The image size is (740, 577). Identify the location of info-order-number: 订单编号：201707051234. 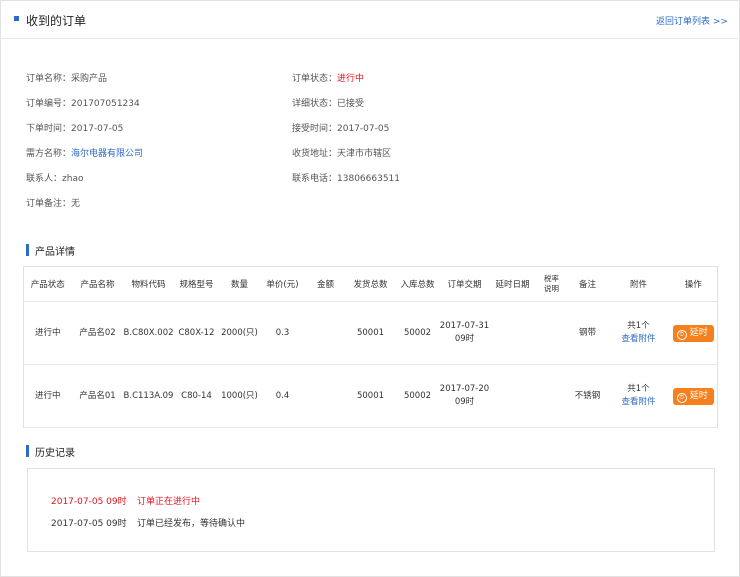
(83, 104).